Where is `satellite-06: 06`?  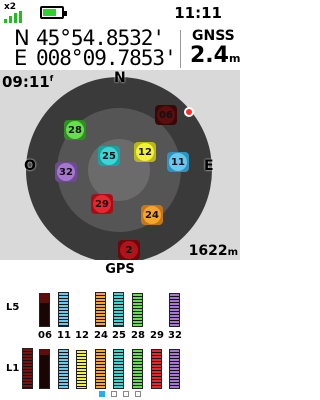 satellite-06: 06 is located at coordinates (166, 115).